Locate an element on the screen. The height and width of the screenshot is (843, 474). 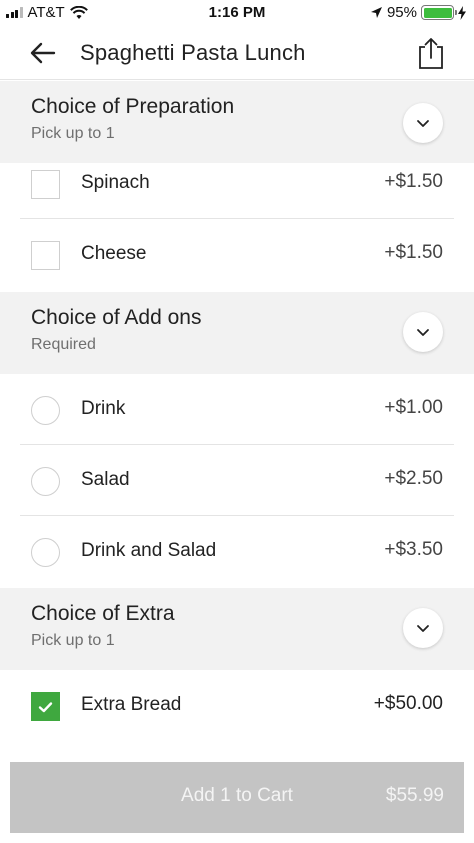
page-title: Spaghetti Pasta Lunch is located at coordinates (193, 52).